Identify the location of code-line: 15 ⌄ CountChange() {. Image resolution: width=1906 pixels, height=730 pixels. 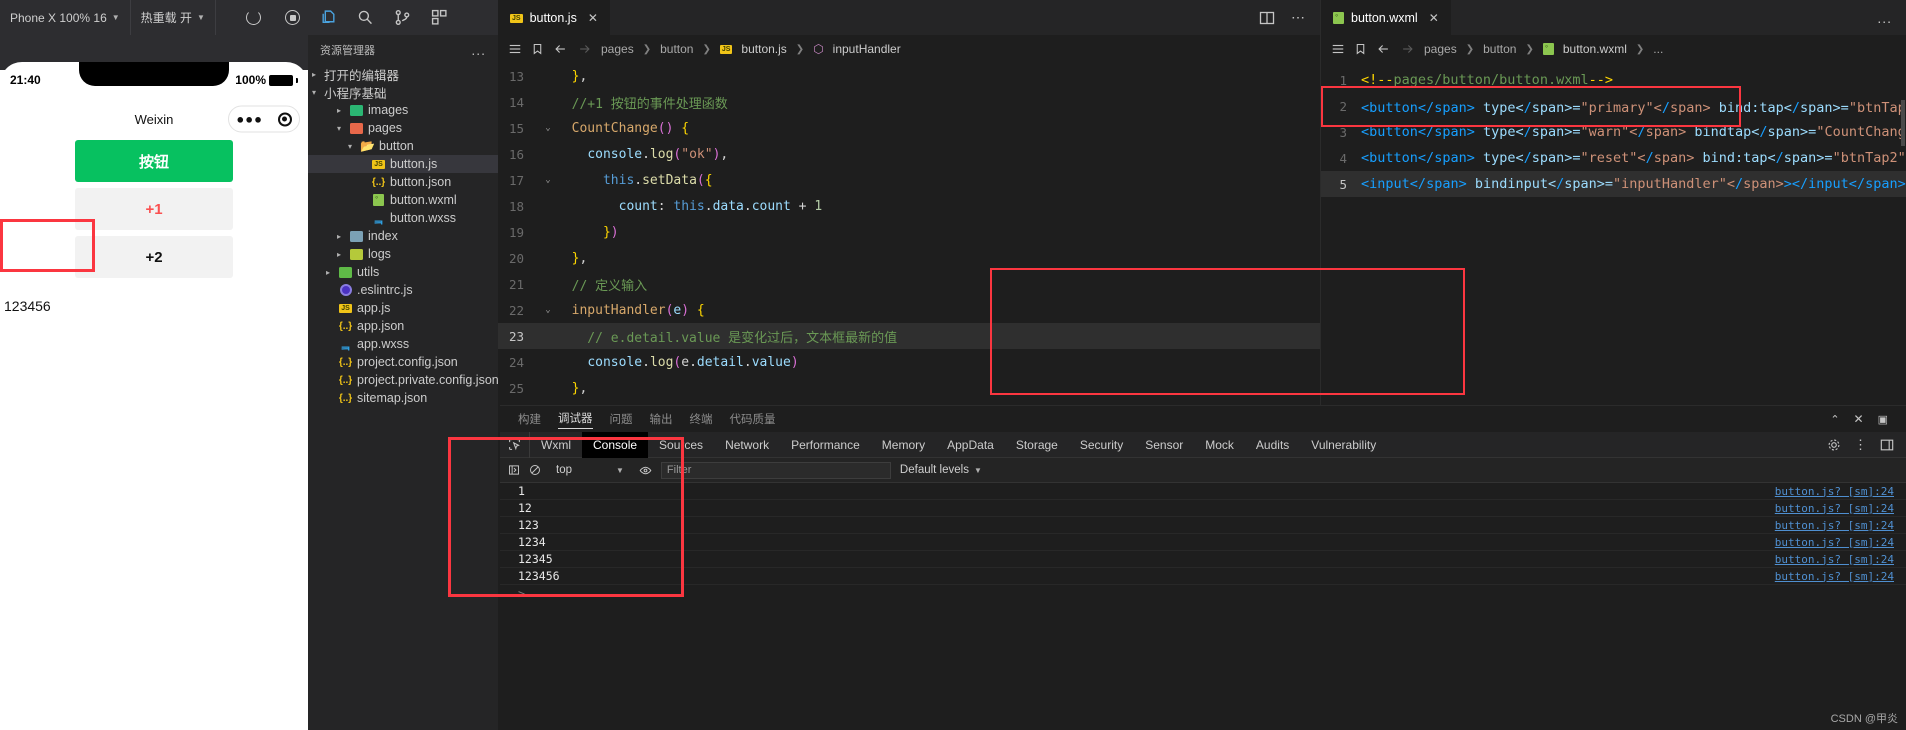
(909, 128).